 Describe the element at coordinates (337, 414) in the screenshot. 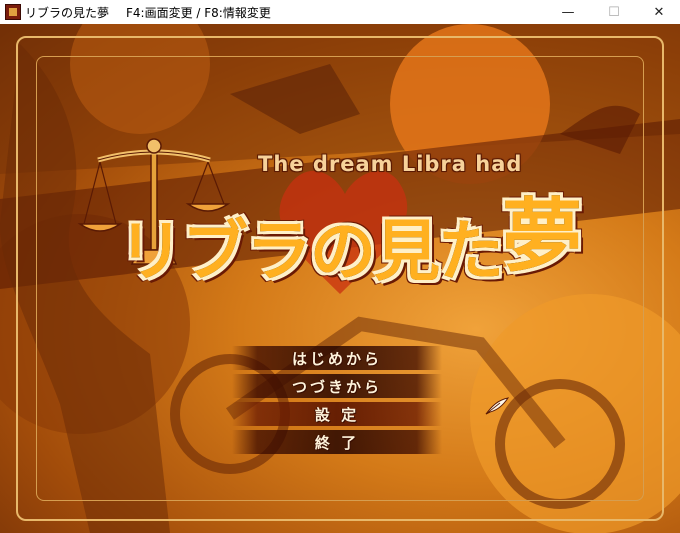

I see `menu-settings: 設 定` at that location.